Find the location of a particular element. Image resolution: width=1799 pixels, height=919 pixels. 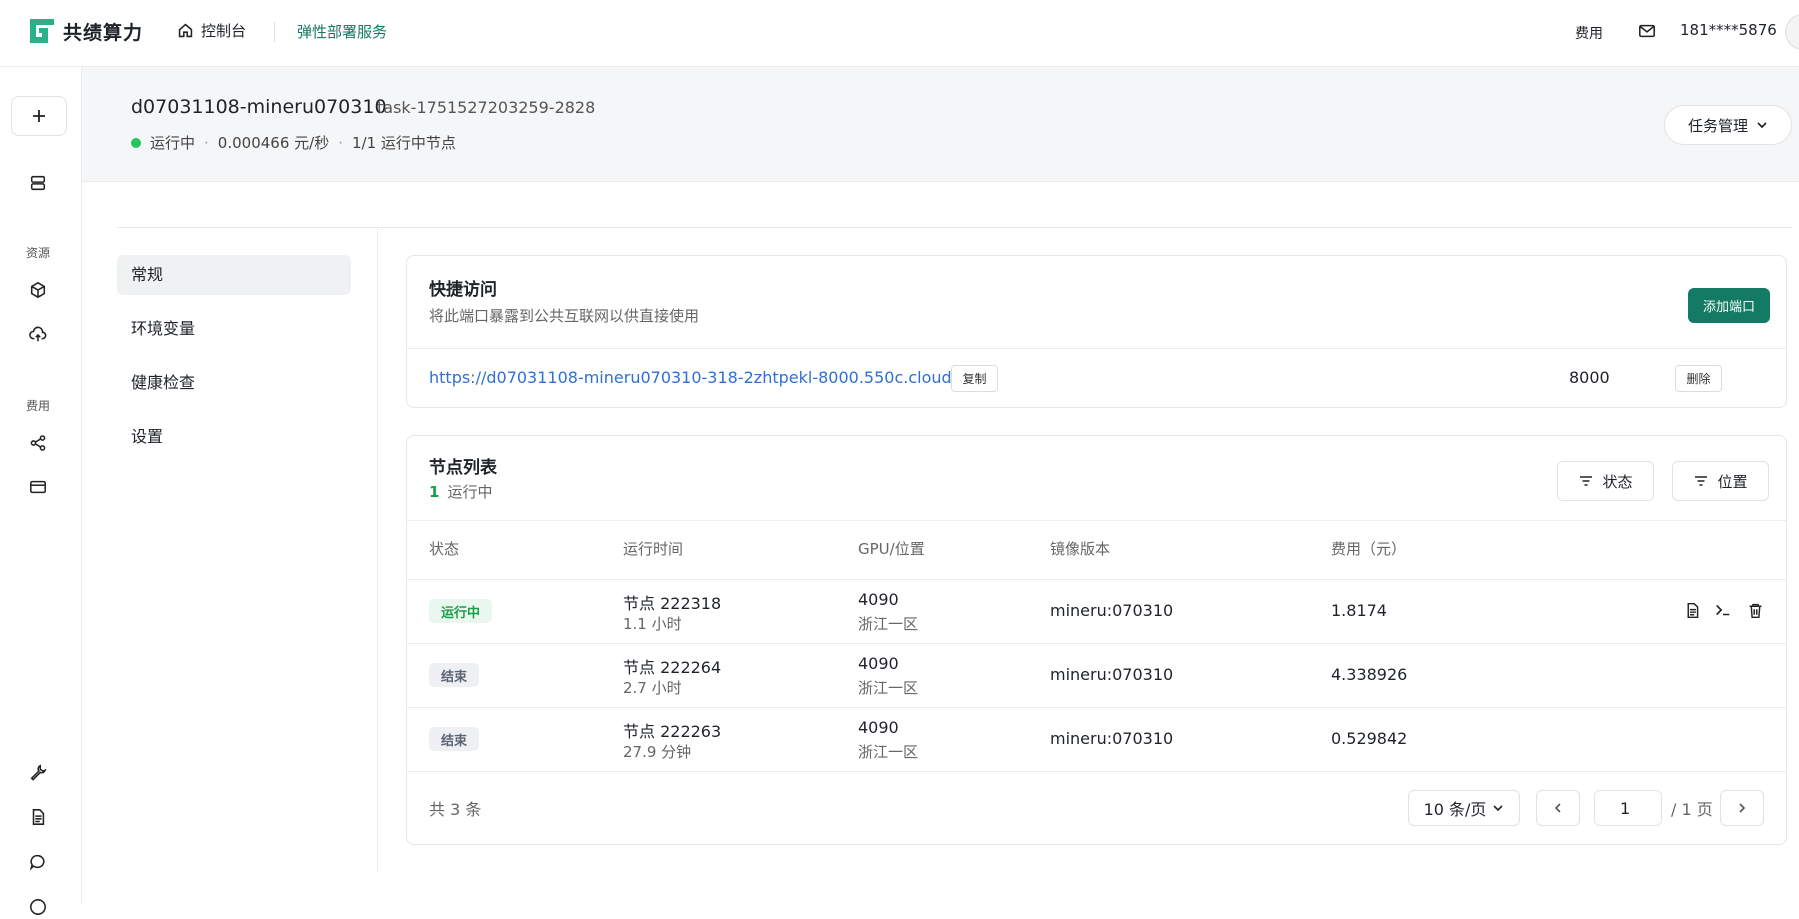

settings-subnav: 常规 环境变量 健康检查 设置 is located at coordinates (234, 363).